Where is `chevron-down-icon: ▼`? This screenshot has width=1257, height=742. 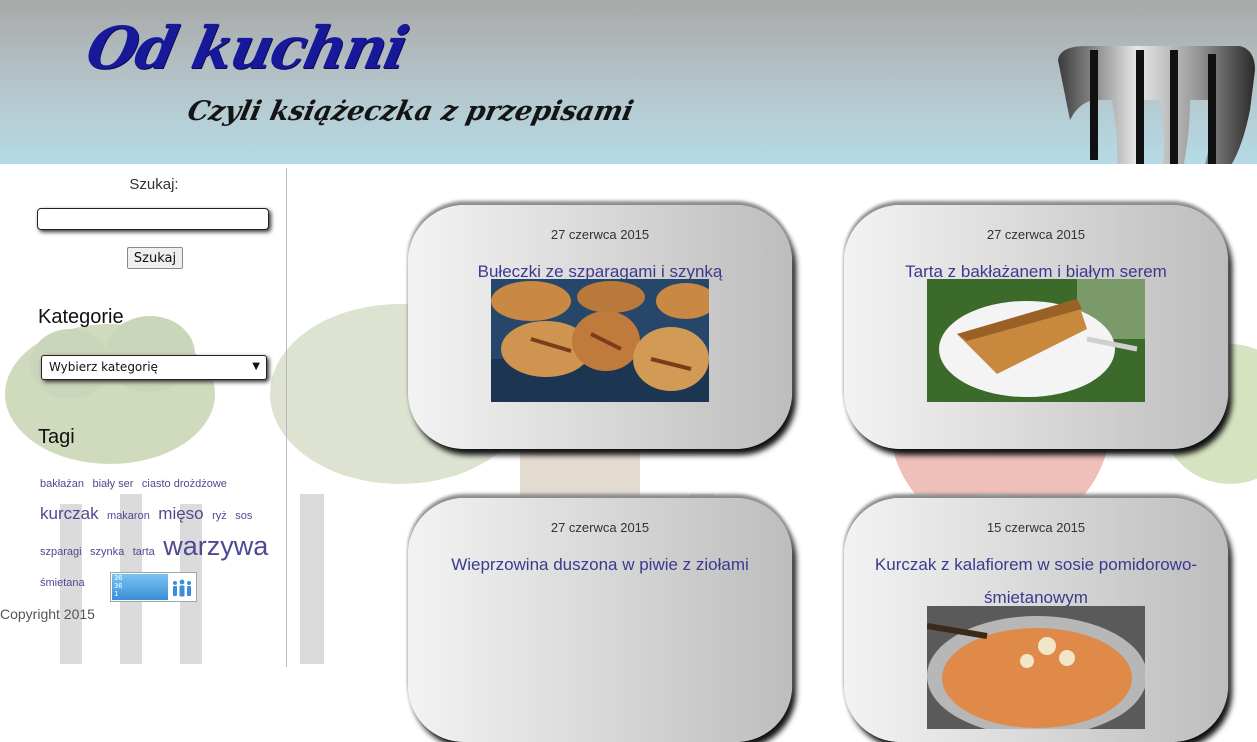
chevron-down-icon: ▼ is located at coordinates (256, 366).